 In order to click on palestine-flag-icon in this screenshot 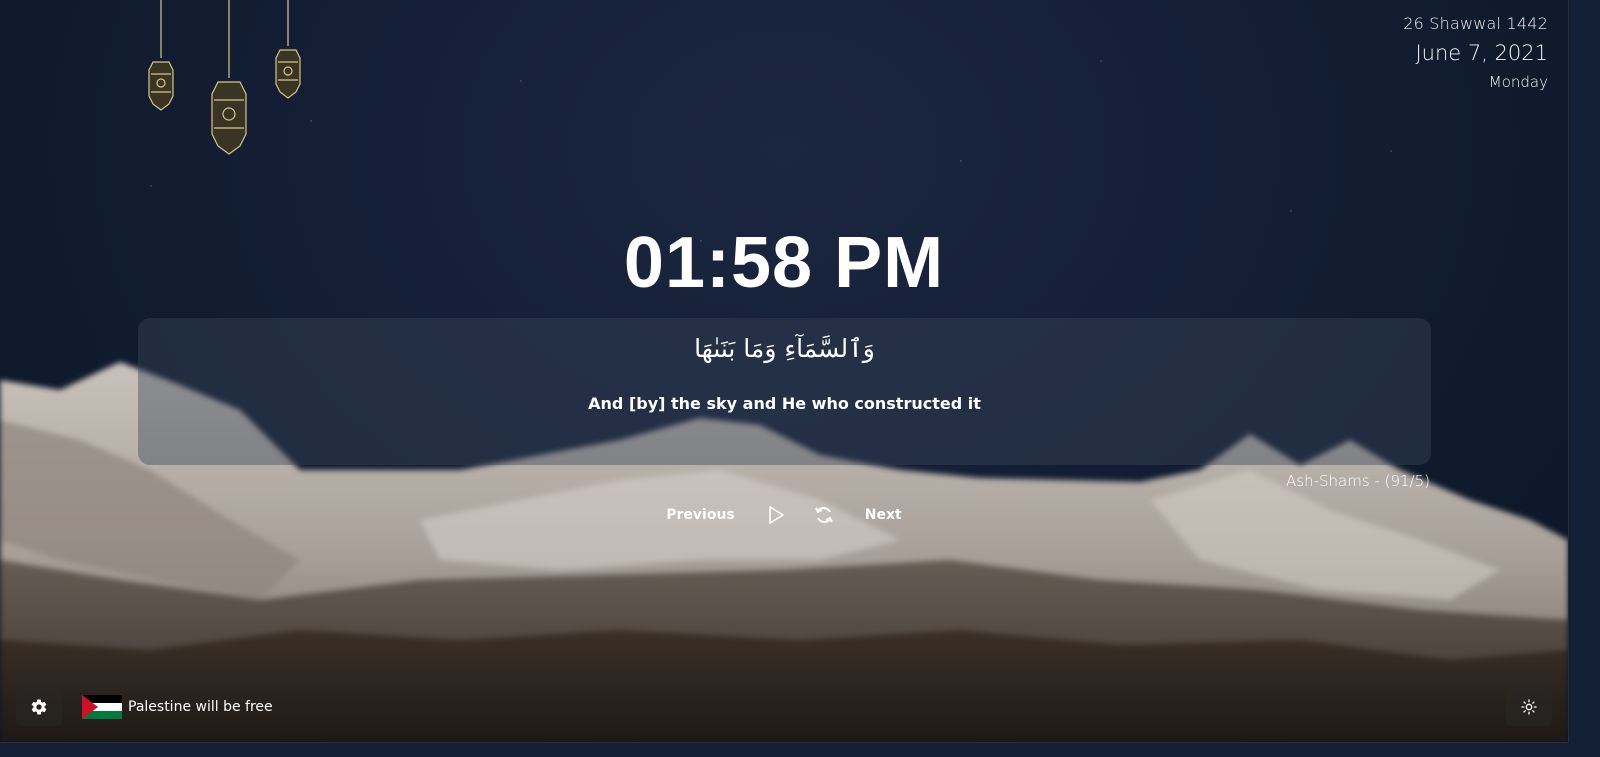, I will do `click(102, 707)`.